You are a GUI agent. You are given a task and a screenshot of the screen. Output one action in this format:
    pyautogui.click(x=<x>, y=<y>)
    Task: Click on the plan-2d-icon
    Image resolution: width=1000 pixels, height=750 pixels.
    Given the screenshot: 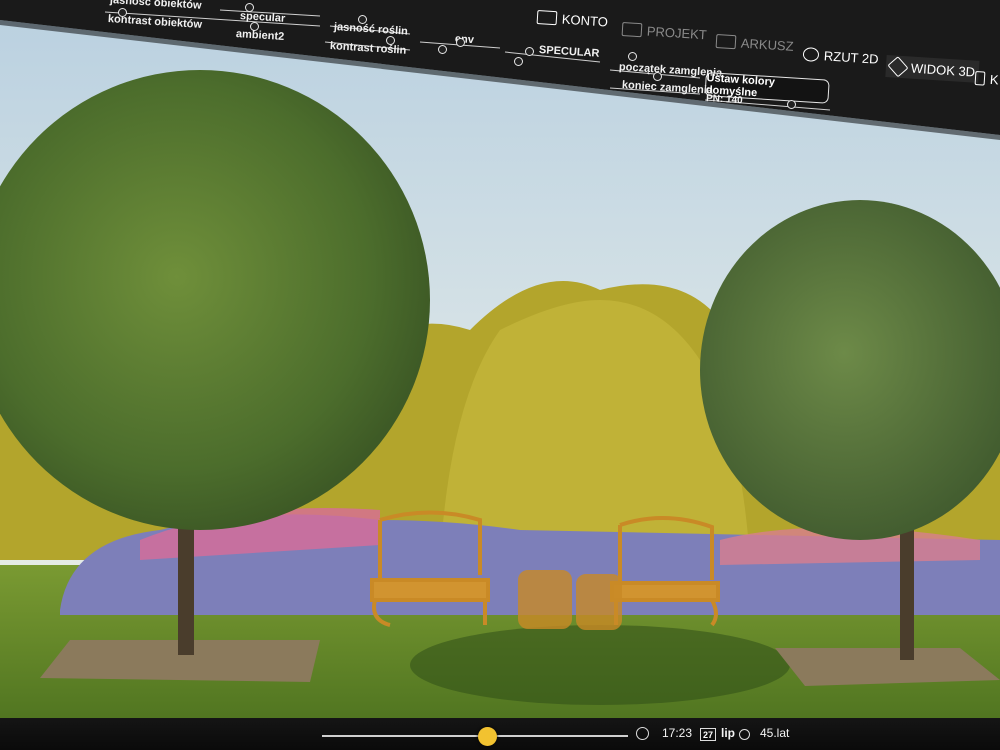 What is the action you would take?
    pyautogui.click(x=811, y=54)
    